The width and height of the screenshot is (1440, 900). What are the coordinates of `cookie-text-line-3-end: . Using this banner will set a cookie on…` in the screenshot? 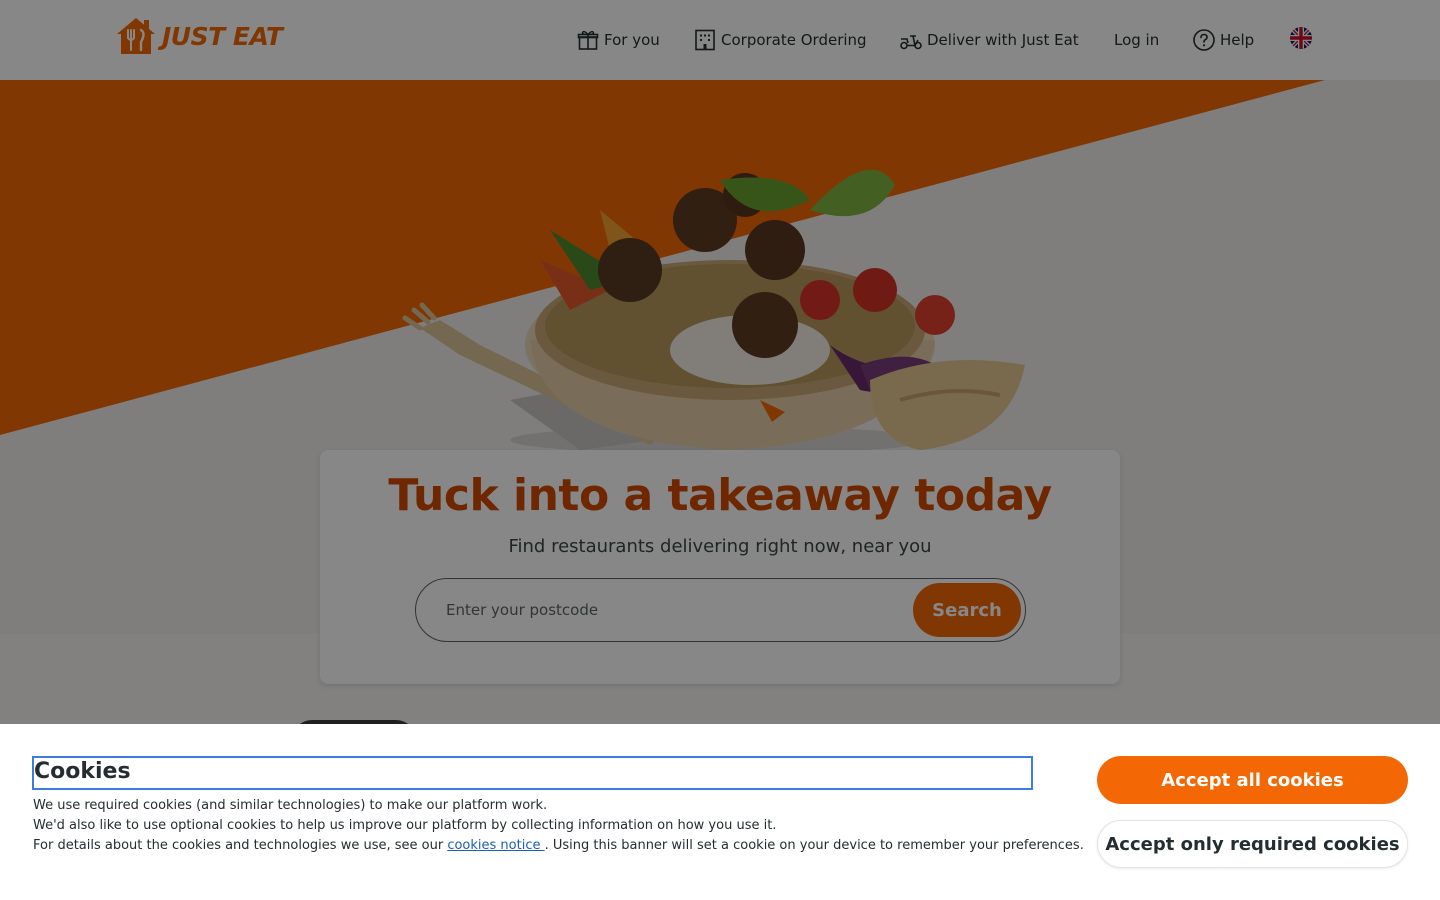 It's located at (814, 845).